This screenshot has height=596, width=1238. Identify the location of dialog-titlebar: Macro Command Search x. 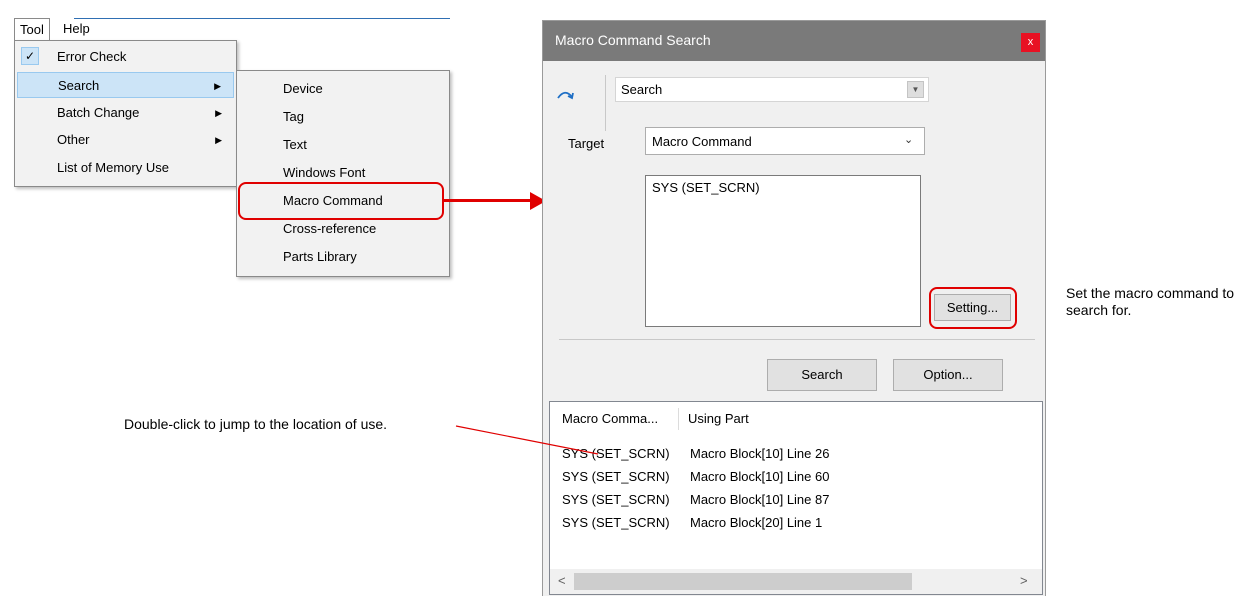
(794, 41).